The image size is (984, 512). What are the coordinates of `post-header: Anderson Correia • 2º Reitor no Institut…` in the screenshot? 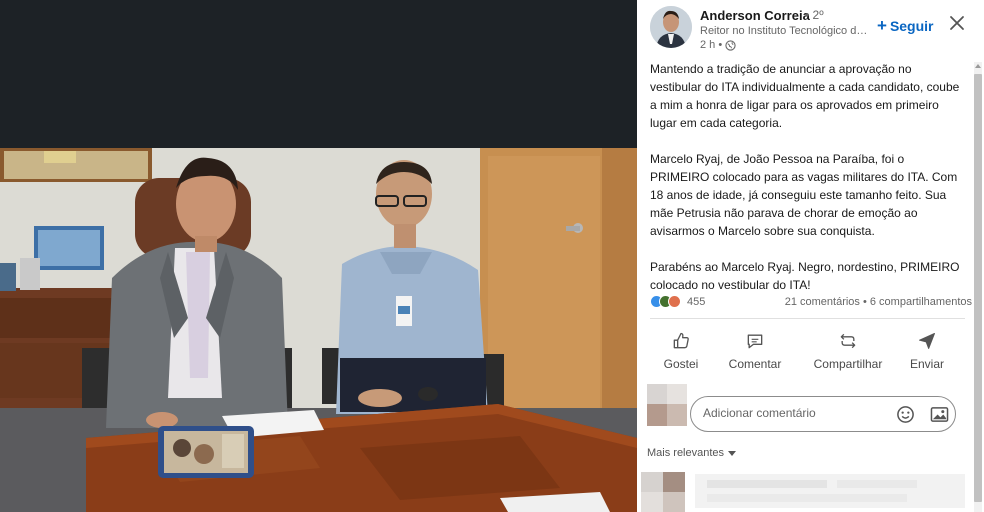 It's located at (810, 28).